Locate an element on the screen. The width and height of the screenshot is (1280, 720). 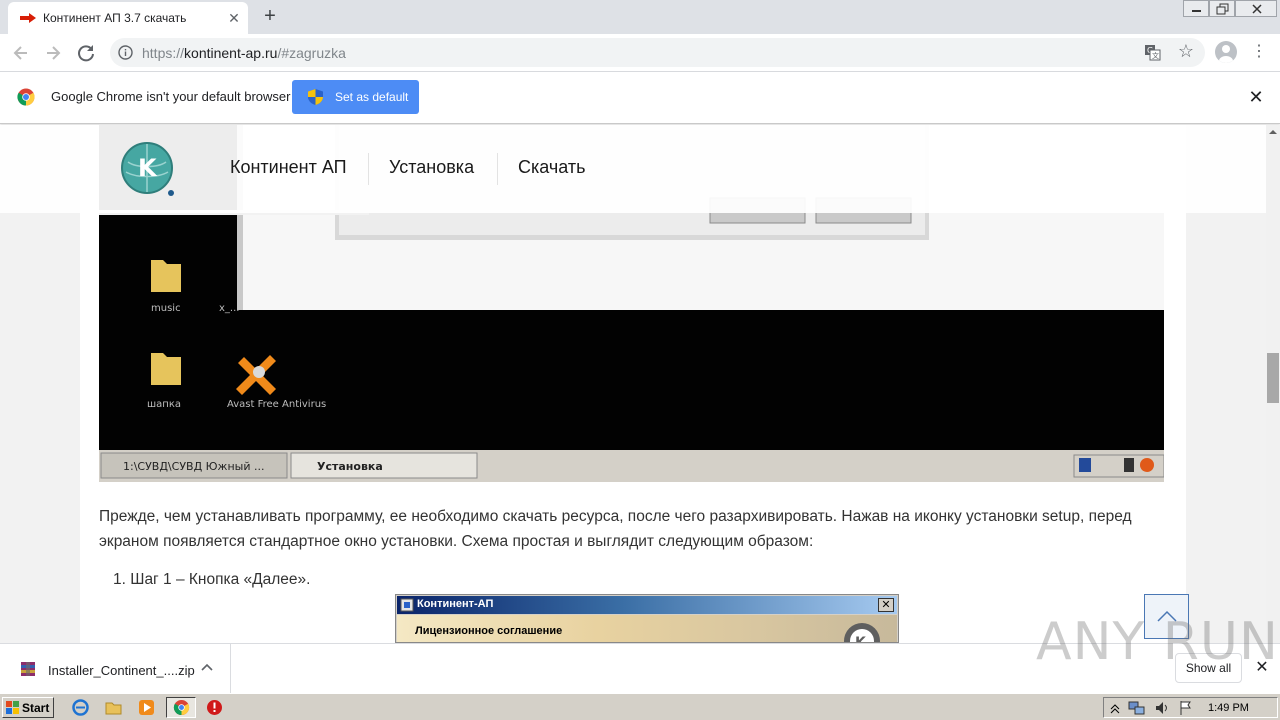
profile-avatar-icon is located at coordinates (1226, 52).